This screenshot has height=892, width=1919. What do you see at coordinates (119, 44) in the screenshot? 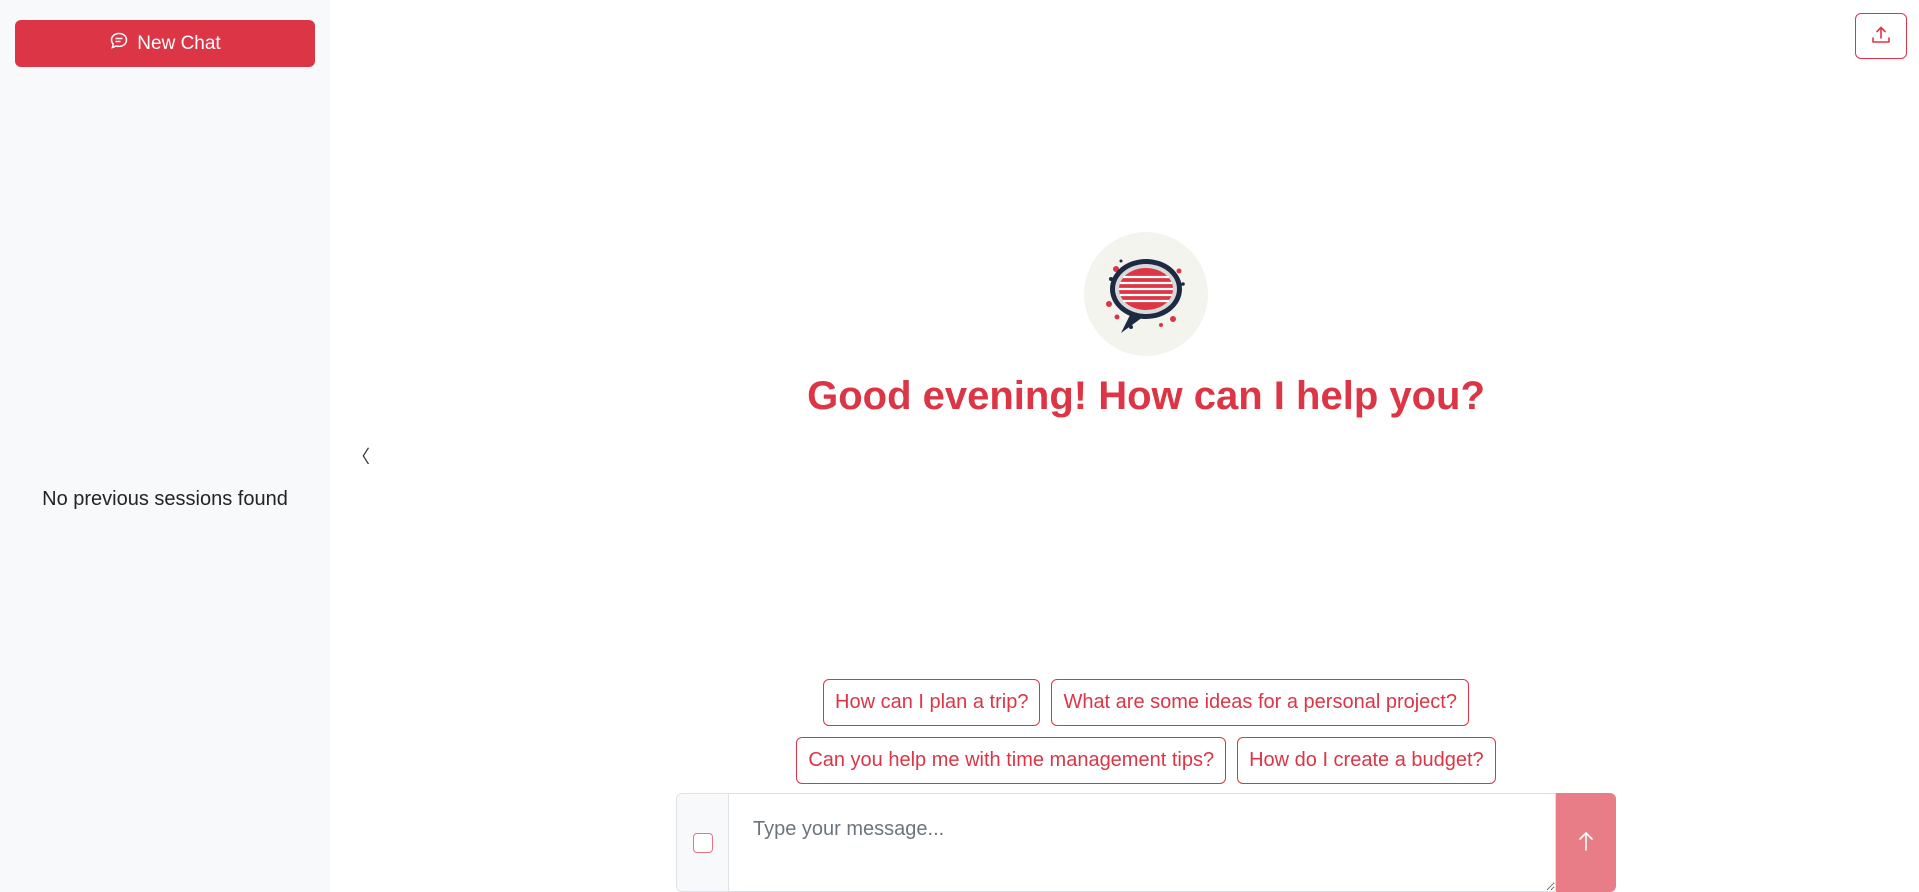
I see `chat-bubble-icon` at bounding box center [119, 44].